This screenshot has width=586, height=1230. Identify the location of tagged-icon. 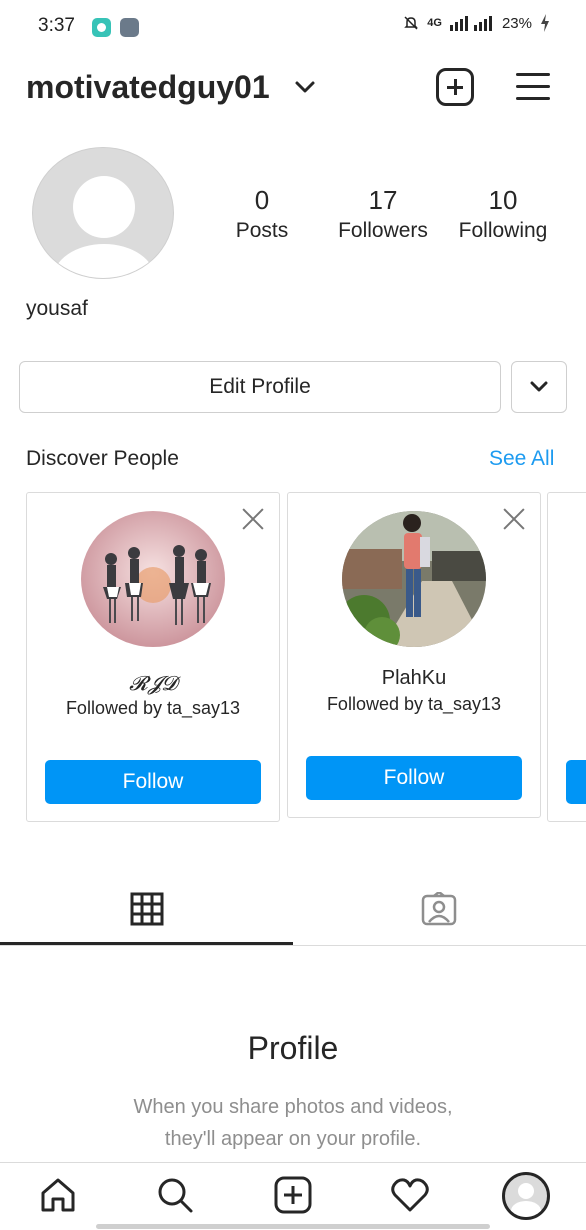
(439, 909).